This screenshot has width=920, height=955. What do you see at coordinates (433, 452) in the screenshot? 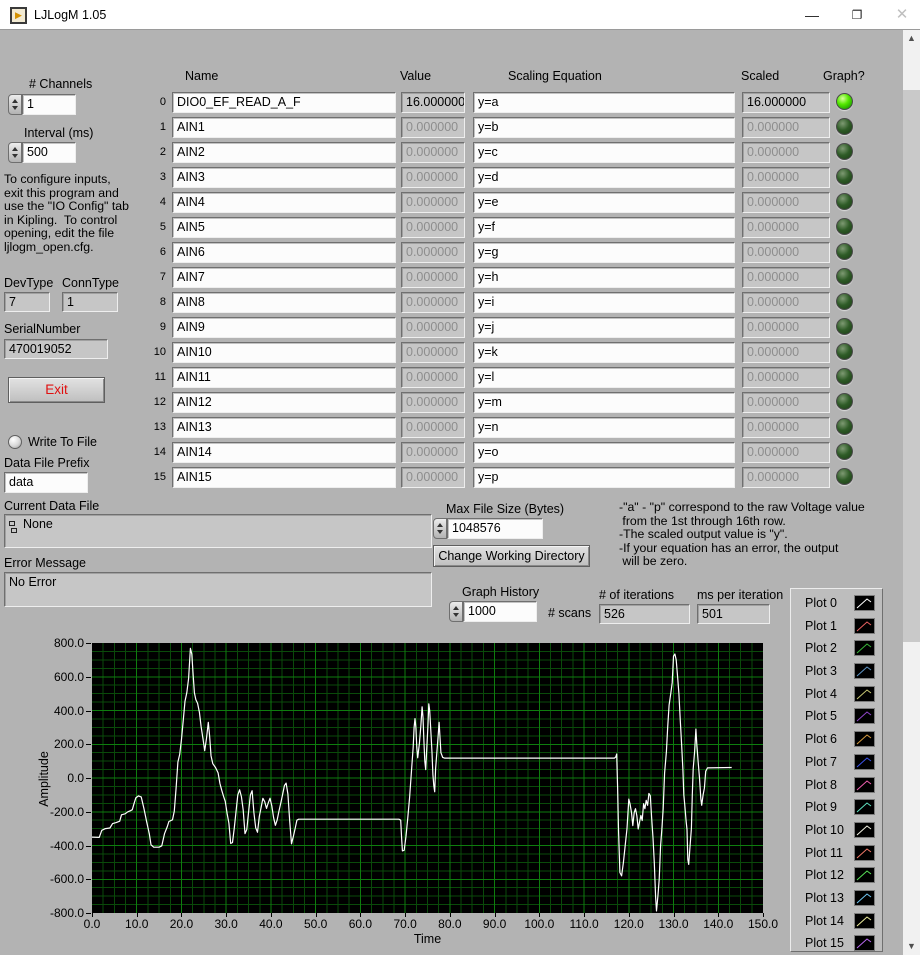
I see `channel-value-field: 0.000000` at bounding box center [433, 452].